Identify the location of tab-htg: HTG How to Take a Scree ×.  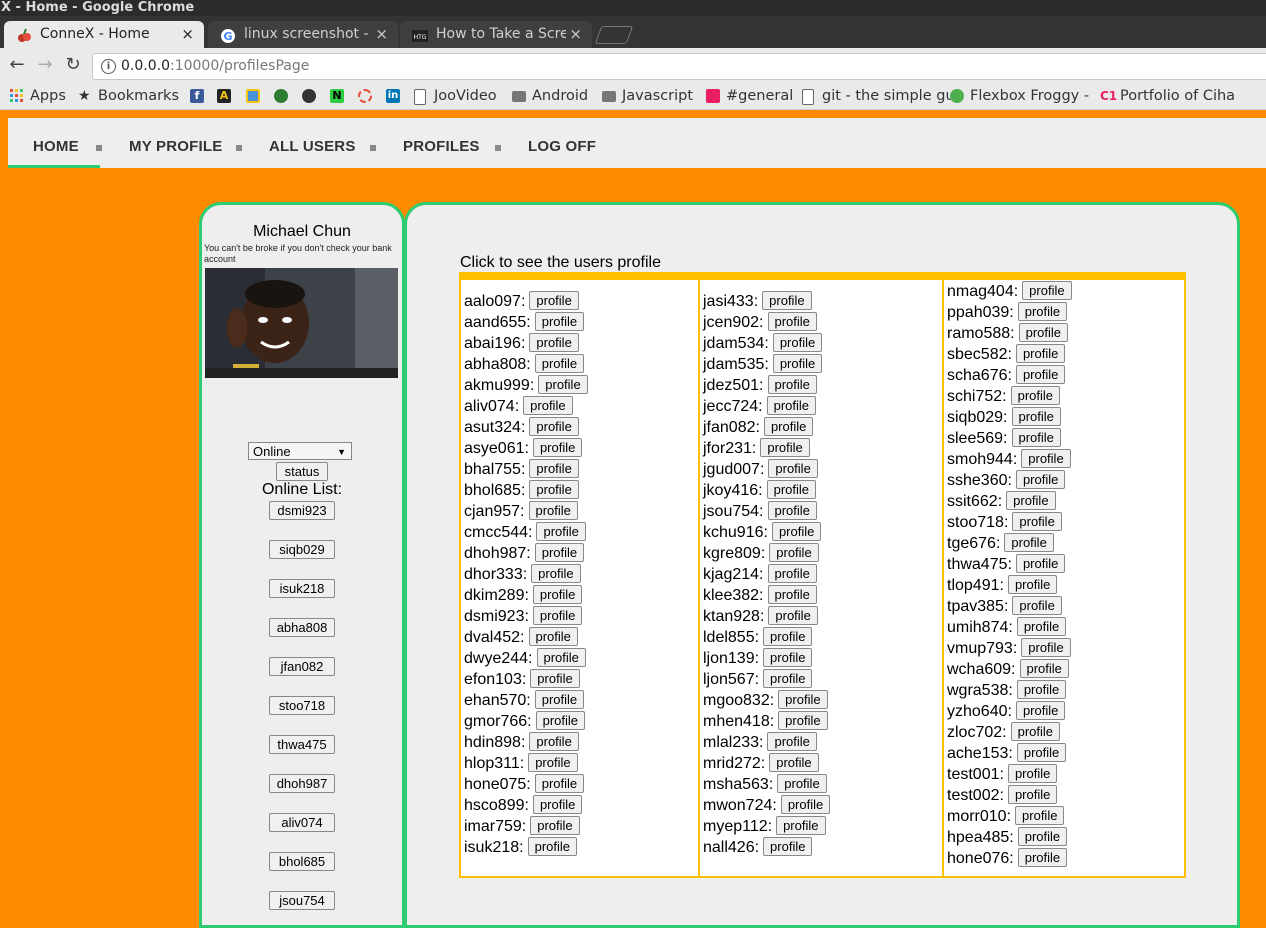
(496, 34).